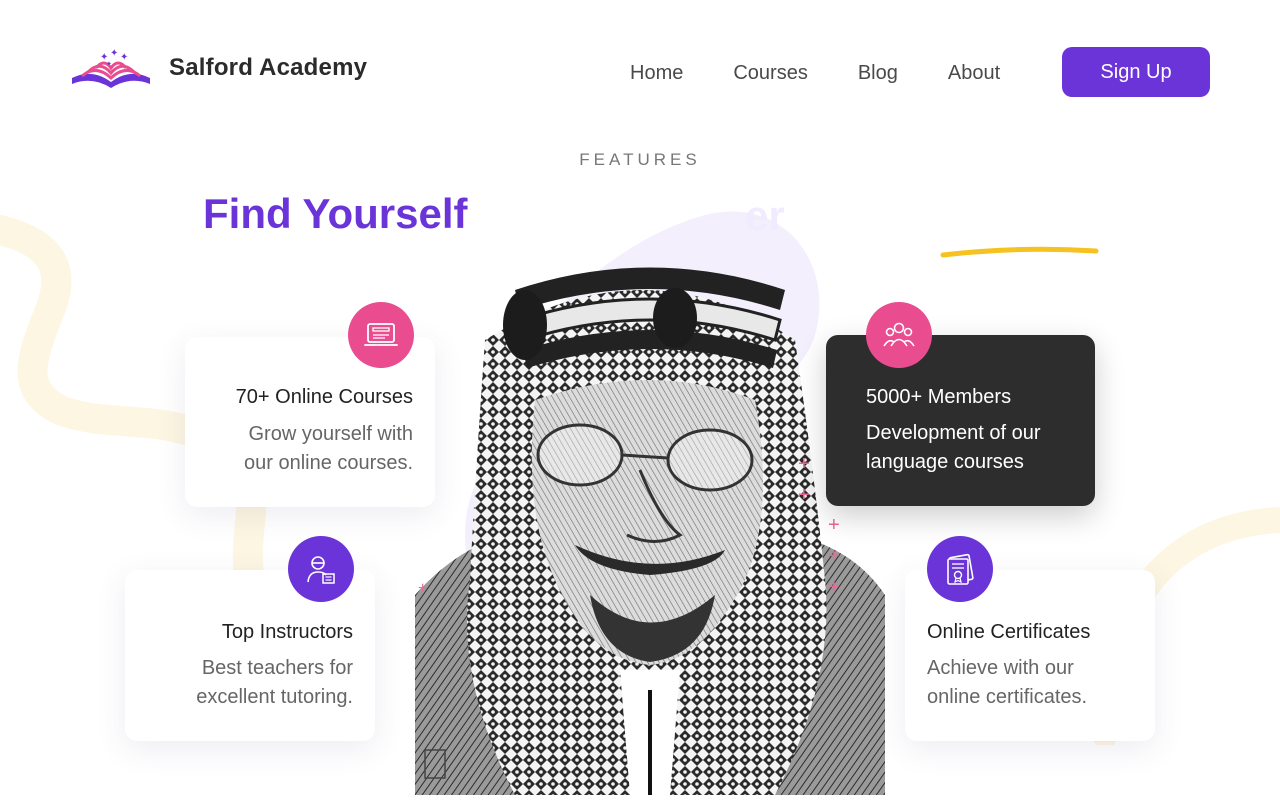 Image resolution: width=1280 pixels, height=800 pixels. I want to click on feature-title: 70+ Online Courses, so click(324, 397).